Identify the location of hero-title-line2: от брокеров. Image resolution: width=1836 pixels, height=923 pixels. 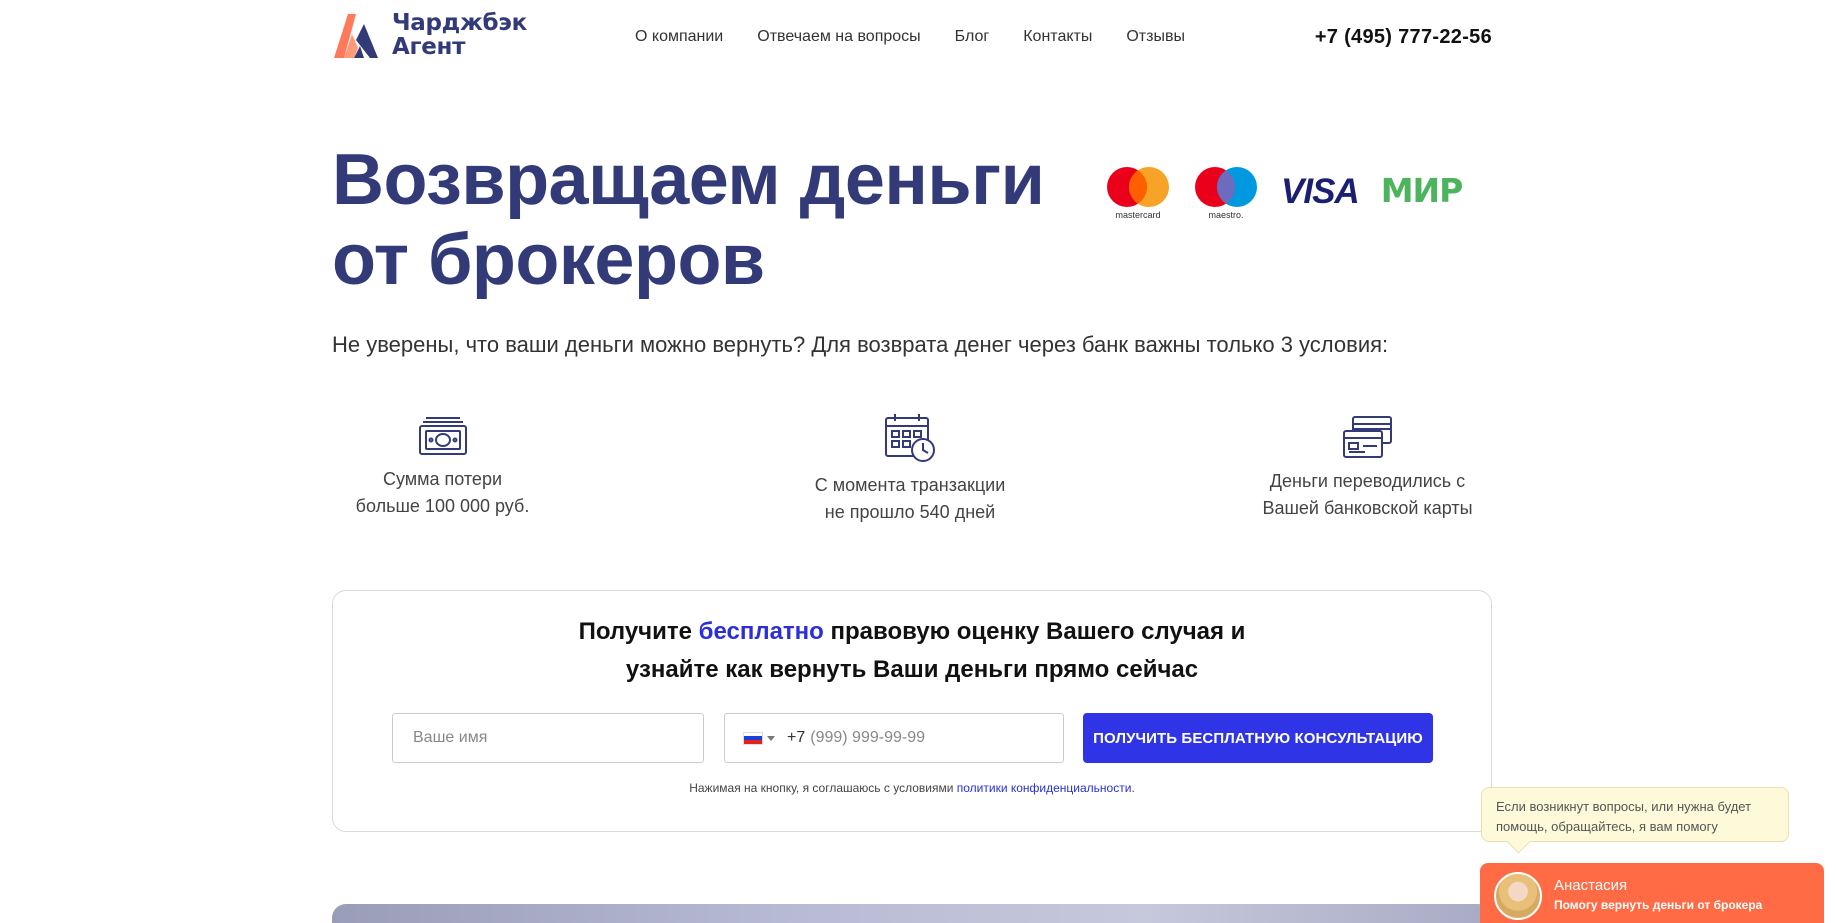
(548, 260).